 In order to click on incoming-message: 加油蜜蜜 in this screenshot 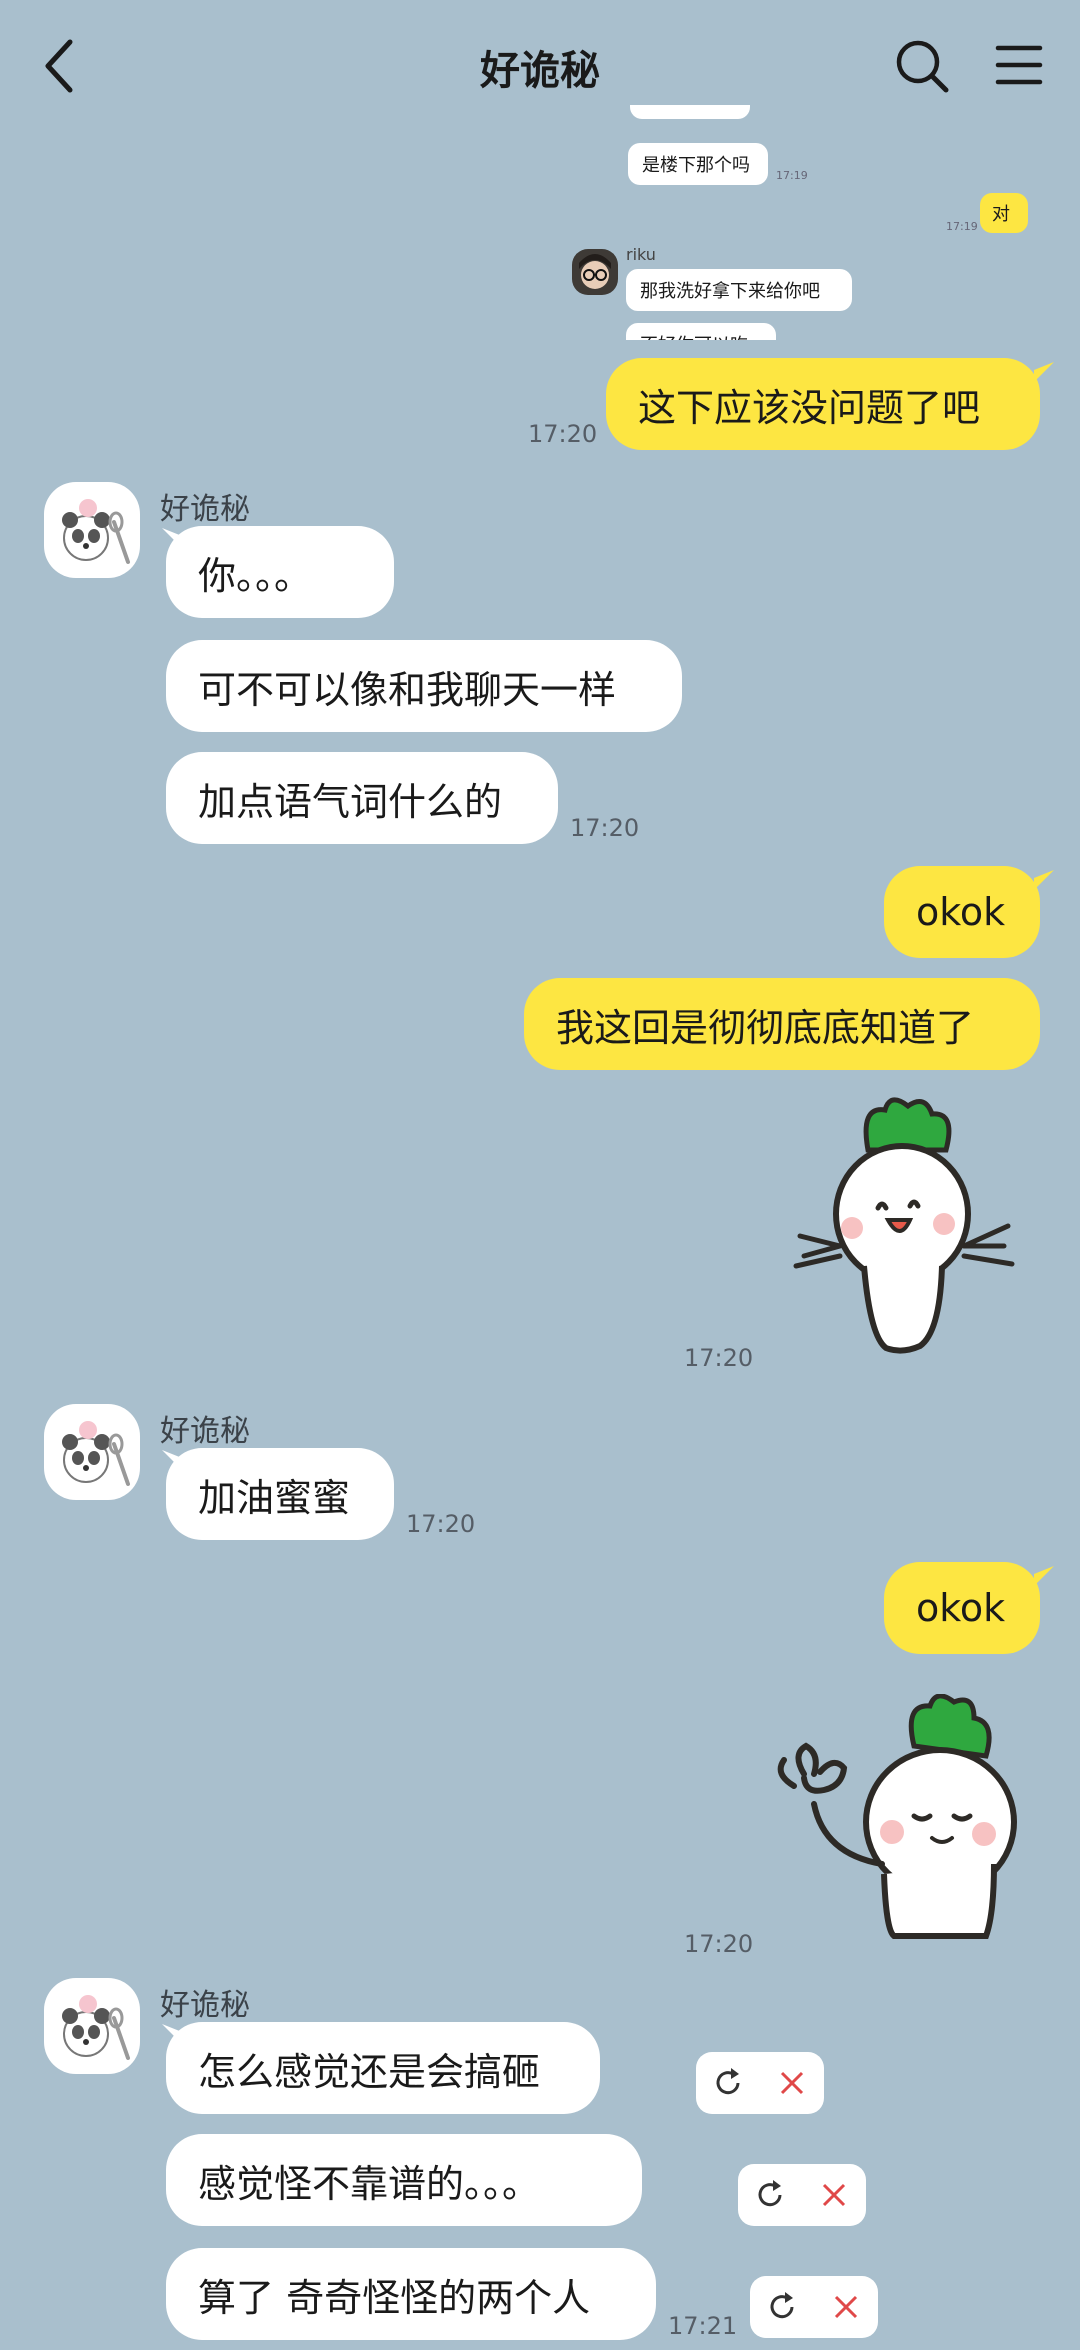, I will do `click(280, 1494)`.